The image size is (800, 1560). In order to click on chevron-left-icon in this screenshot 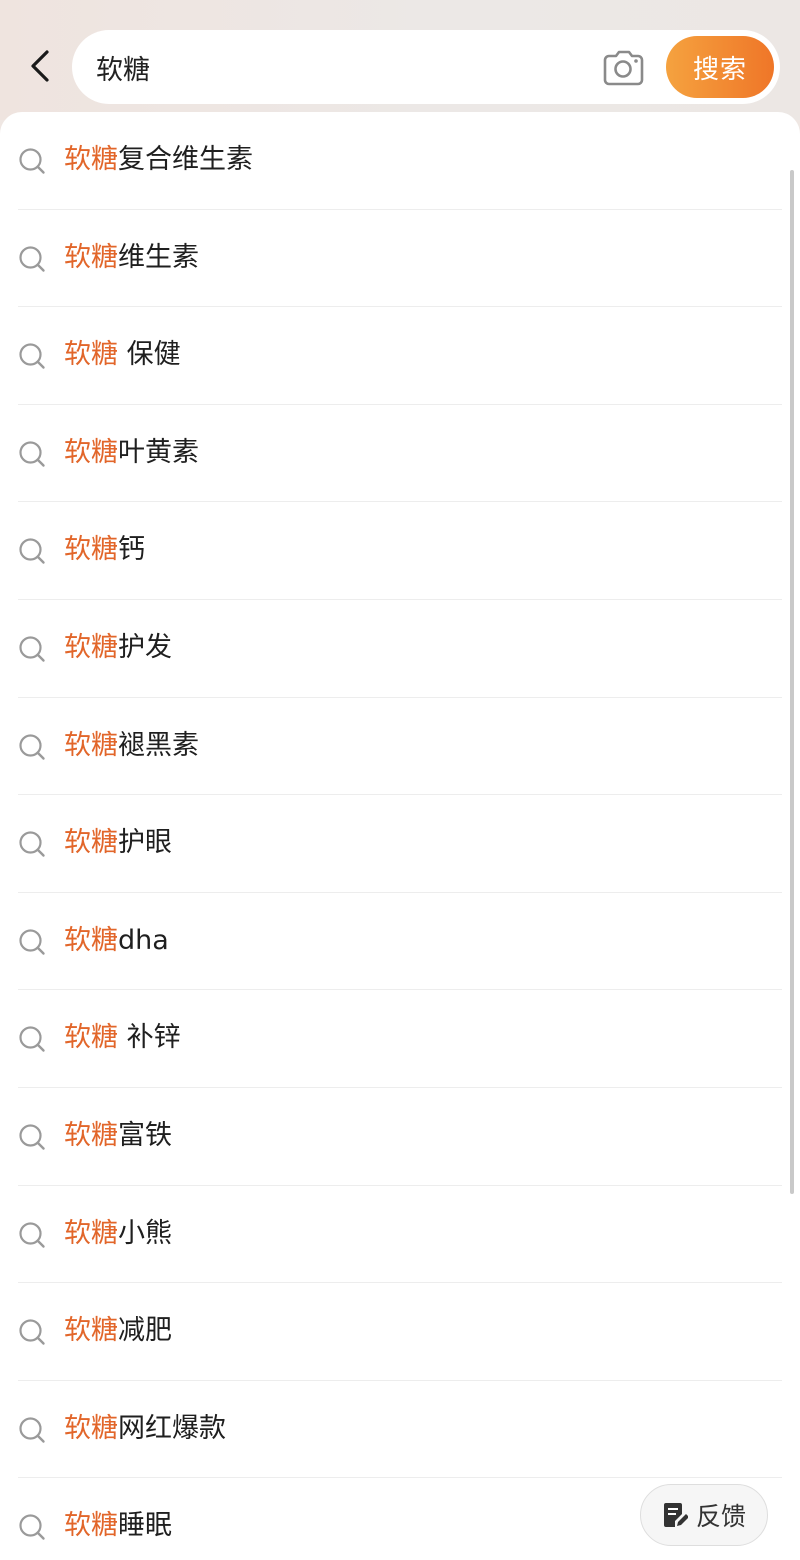, I will do `click(40, 66)`.